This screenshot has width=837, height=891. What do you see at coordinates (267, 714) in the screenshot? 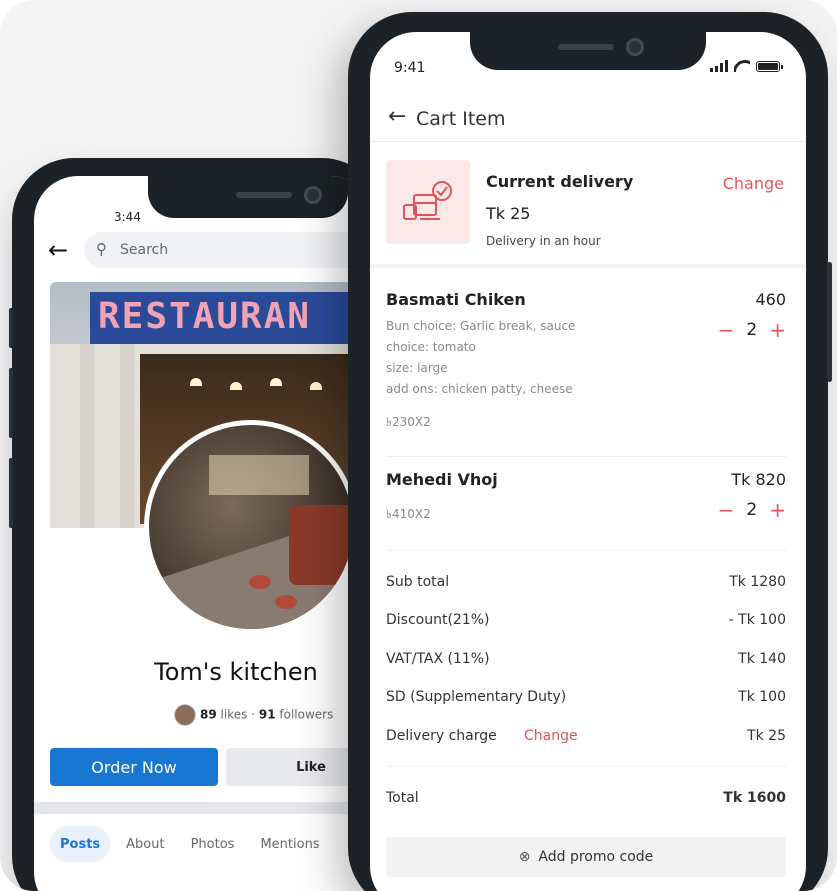
I see `followers-count: 91` at bounding box center [267, 714].